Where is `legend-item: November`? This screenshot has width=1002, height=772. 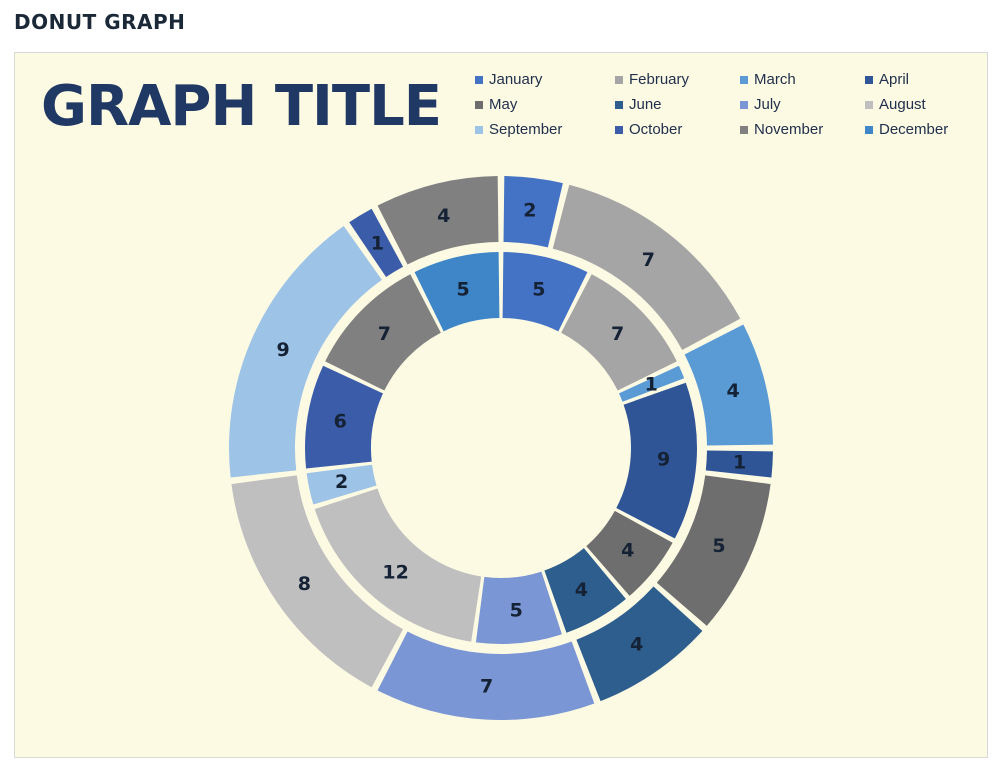 legend-item: November is located at coordinates (802, 129).